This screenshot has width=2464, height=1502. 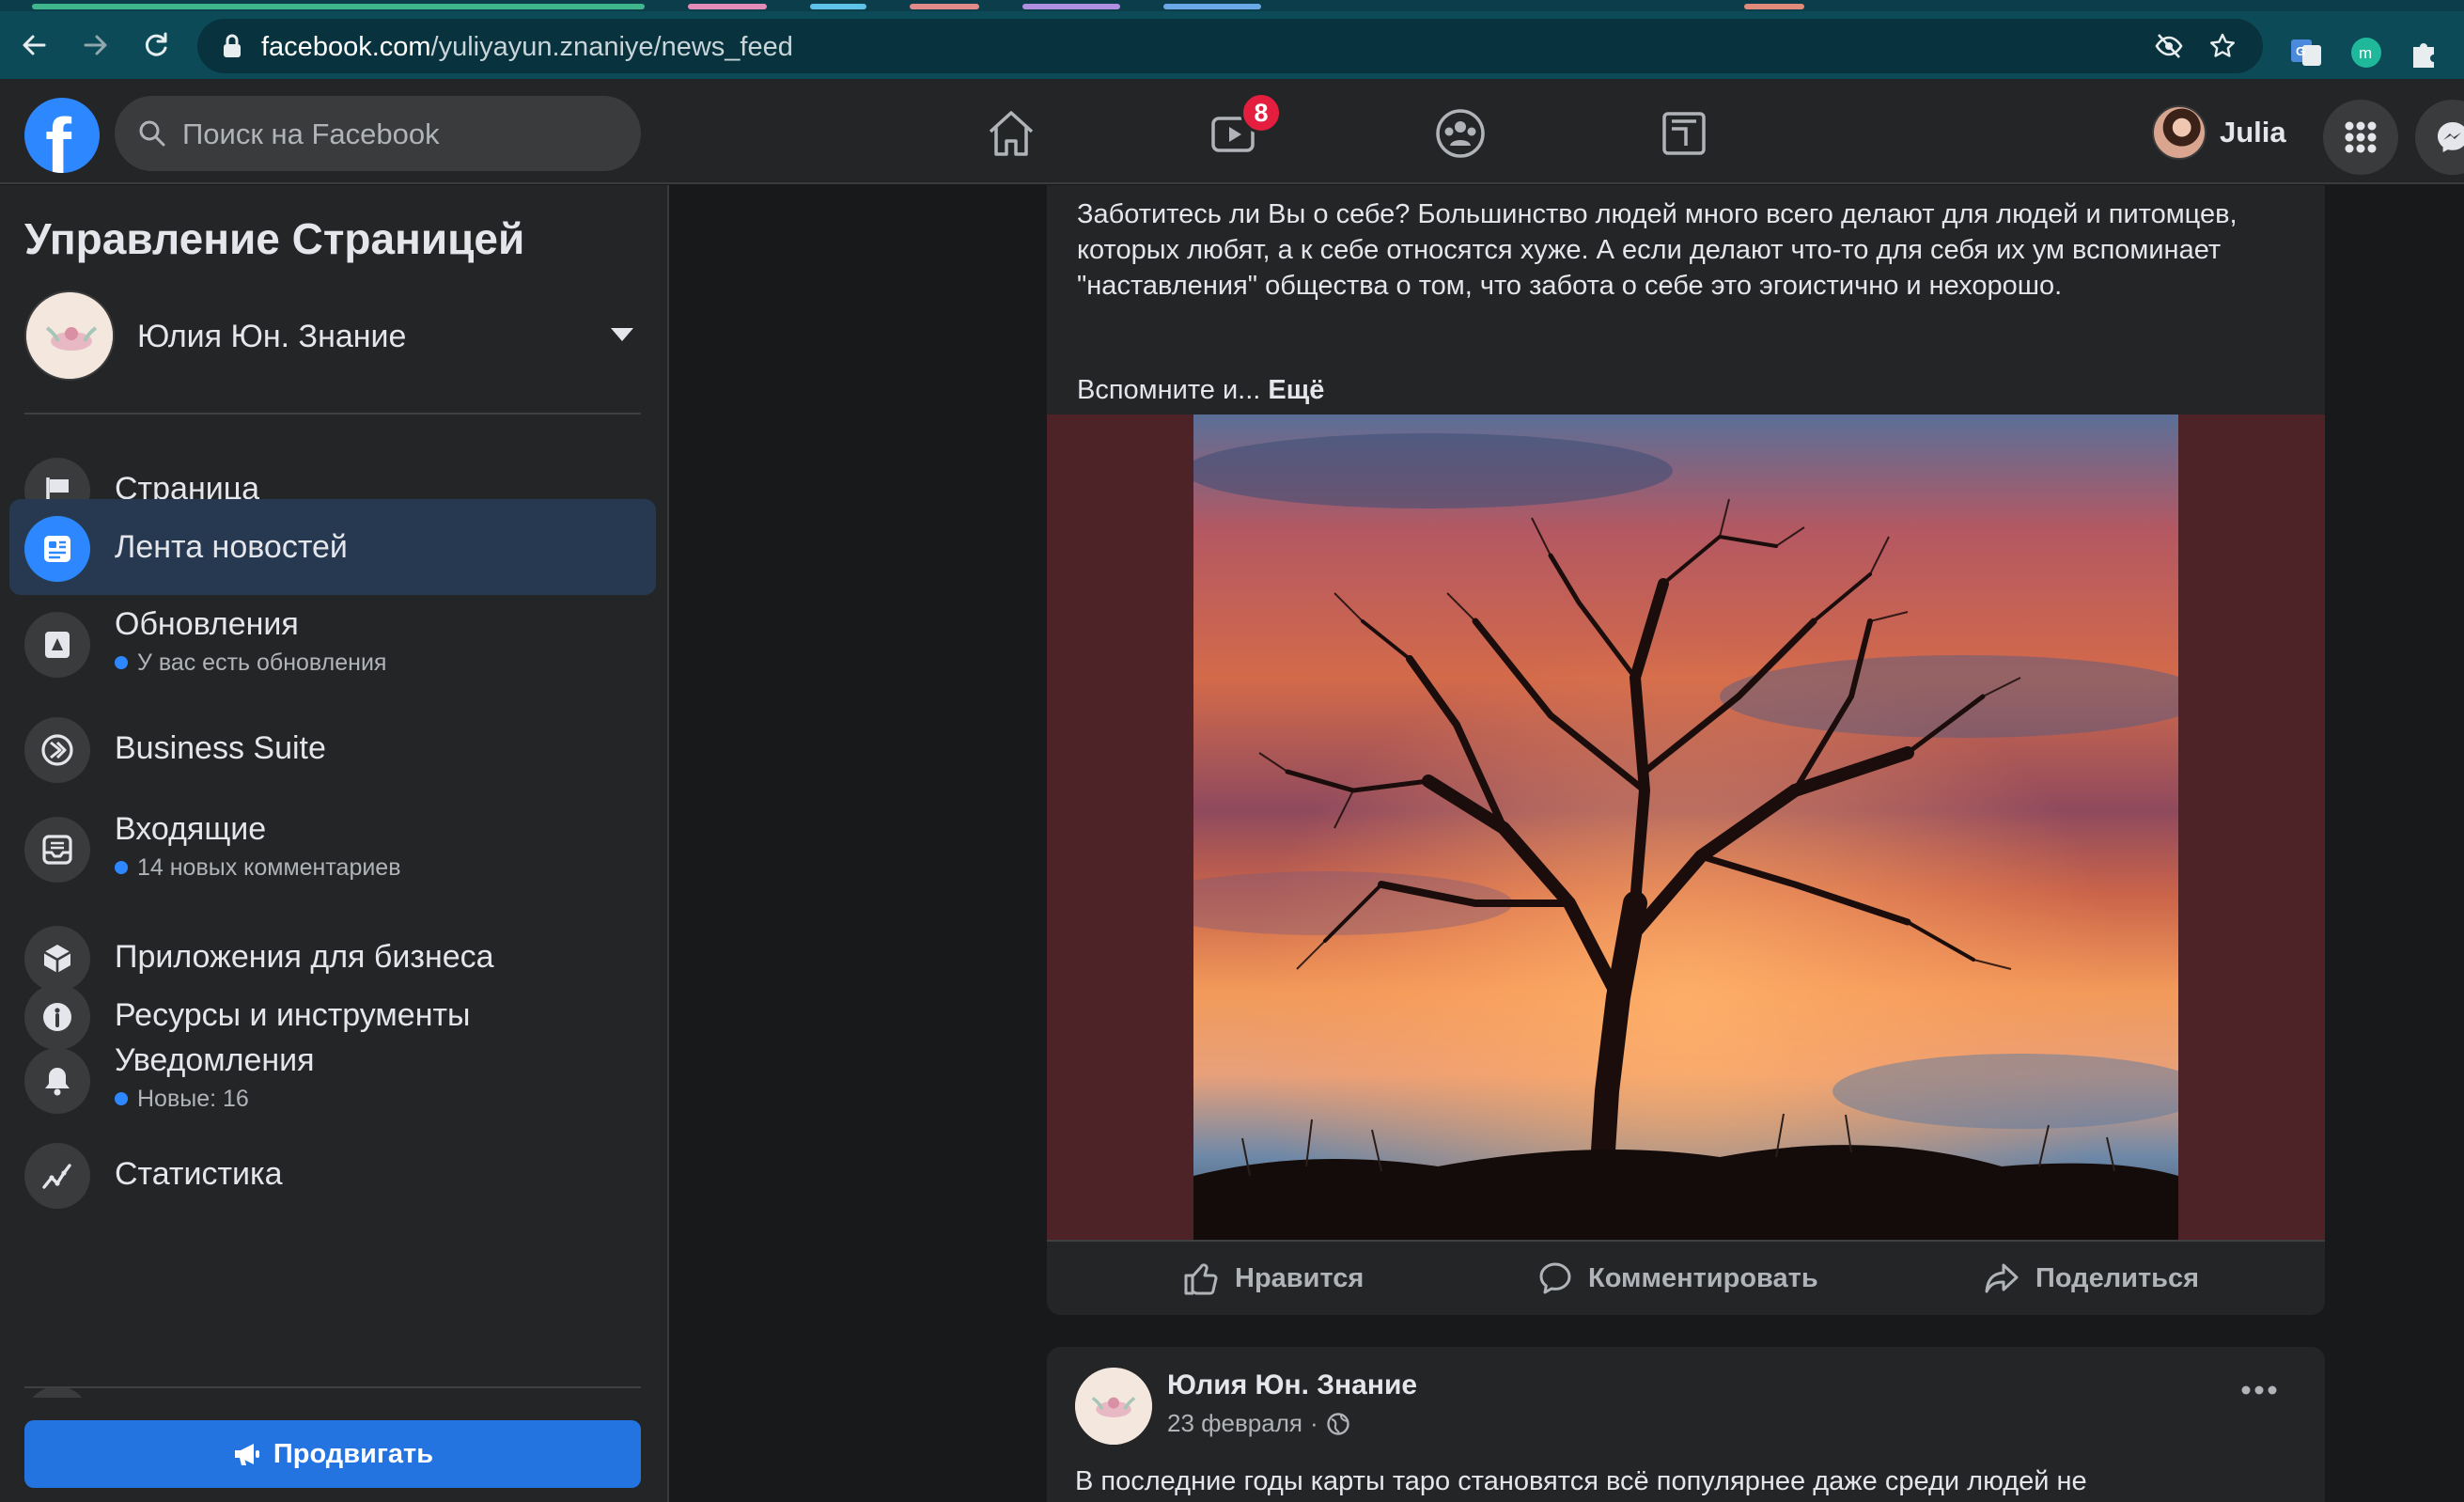 I want to click on thumbs-up-icon, so click(x=1201, y=1279).